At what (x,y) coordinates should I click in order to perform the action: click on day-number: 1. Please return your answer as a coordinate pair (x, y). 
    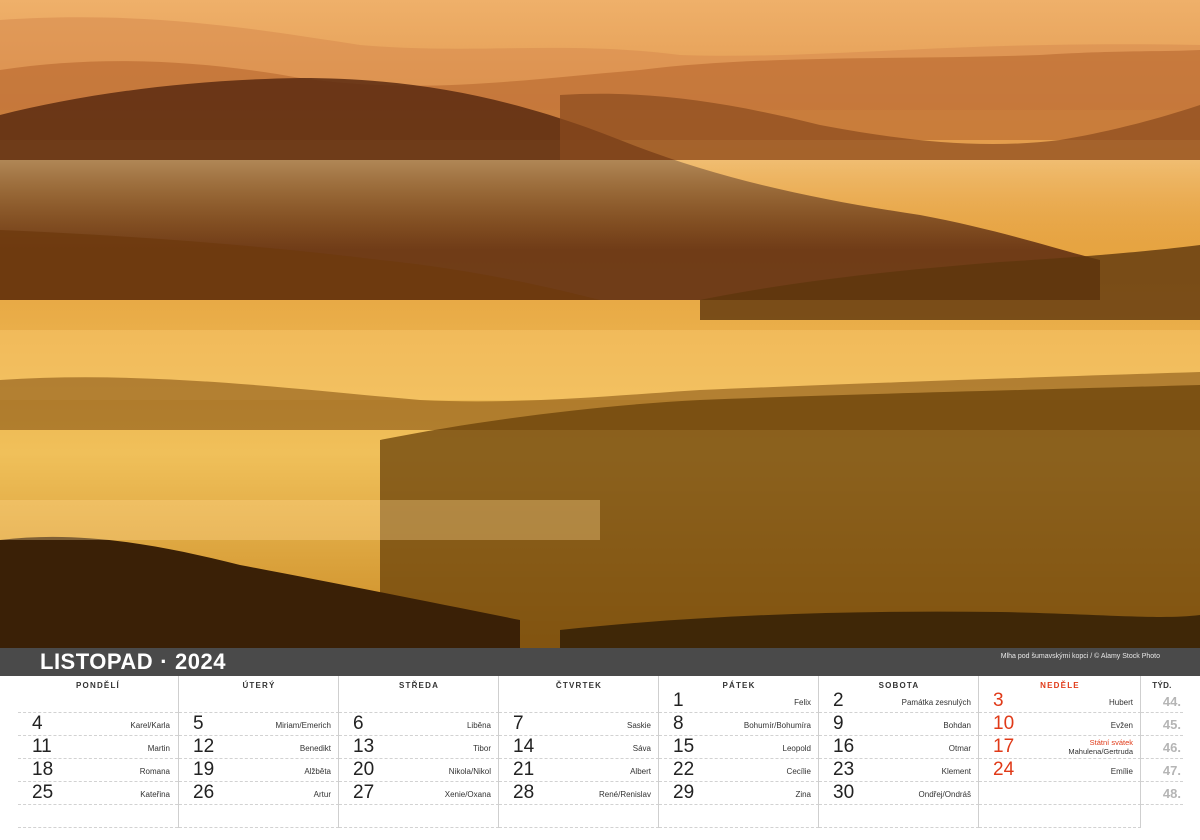
    Looking at the image, I should click on (678, 700).